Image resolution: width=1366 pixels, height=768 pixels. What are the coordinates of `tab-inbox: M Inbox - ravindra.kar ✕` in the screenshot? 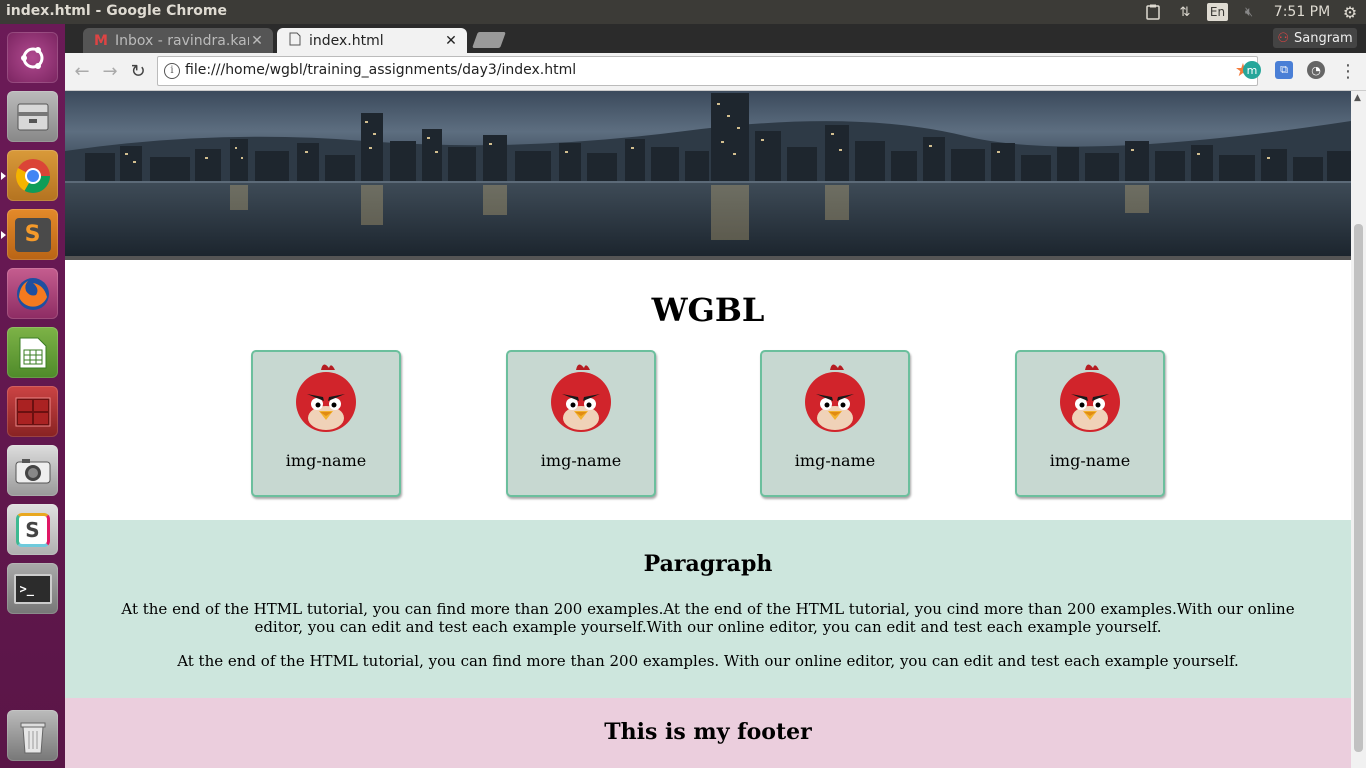 It's located at (178, 40).